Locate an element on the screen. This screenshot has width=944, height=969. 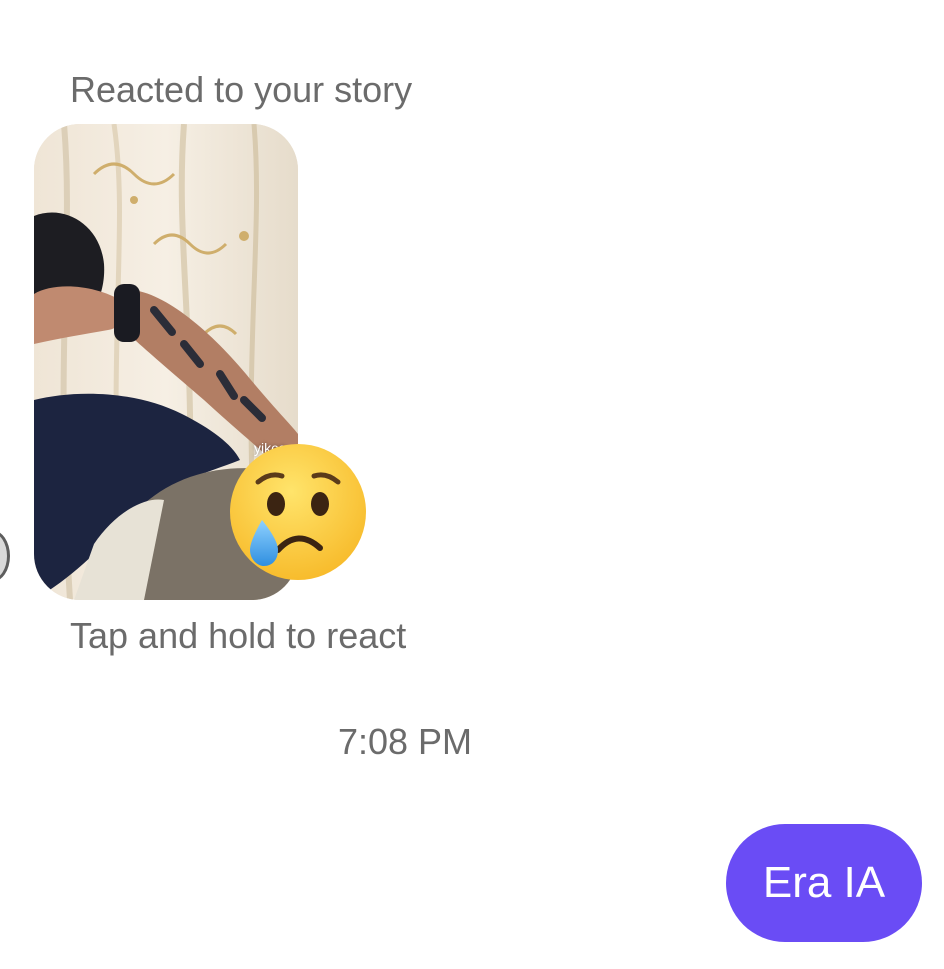
outgoing-message-bubble: Era IA is located at coordinates (824, 883).